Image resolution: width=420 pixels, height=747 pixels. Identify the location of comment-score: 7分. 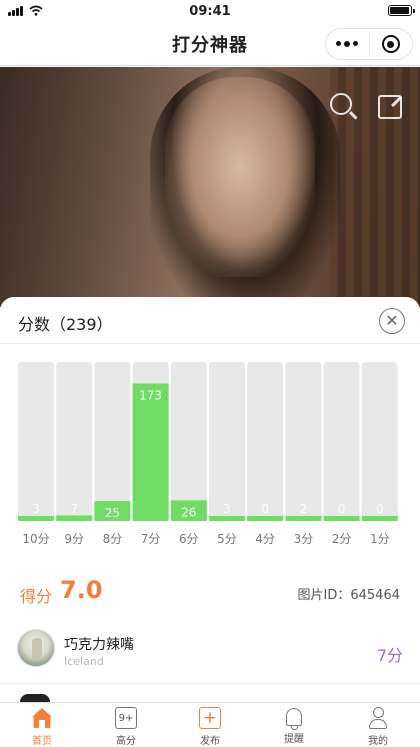
(389, 655).